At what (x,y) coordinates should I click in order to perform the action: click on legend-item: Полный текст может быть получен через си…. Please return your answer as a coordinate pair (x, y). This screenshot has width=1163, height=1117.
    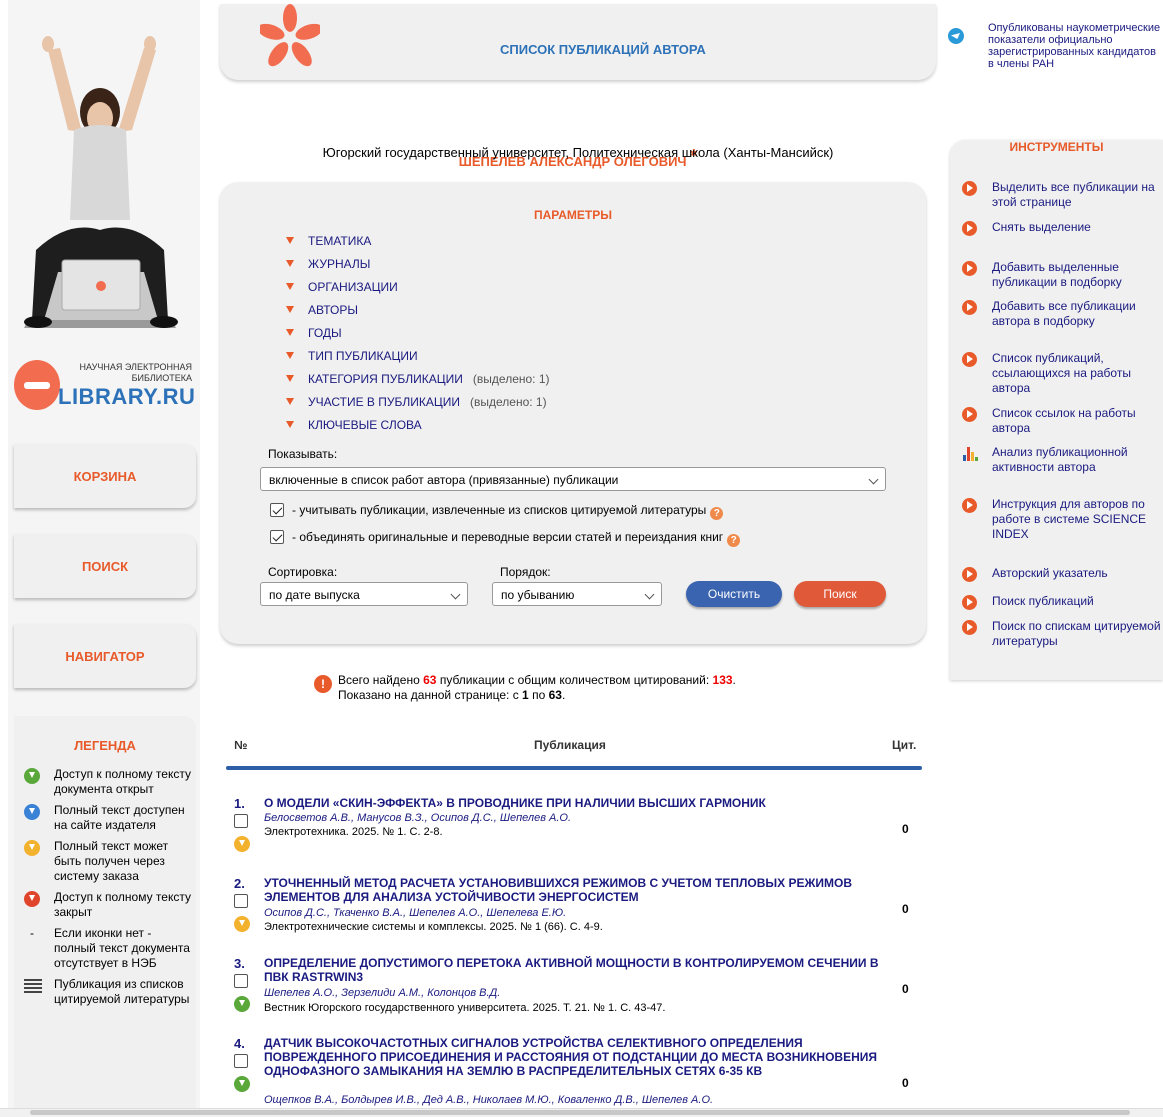
    Looking at the image, I should click on (110, 861).